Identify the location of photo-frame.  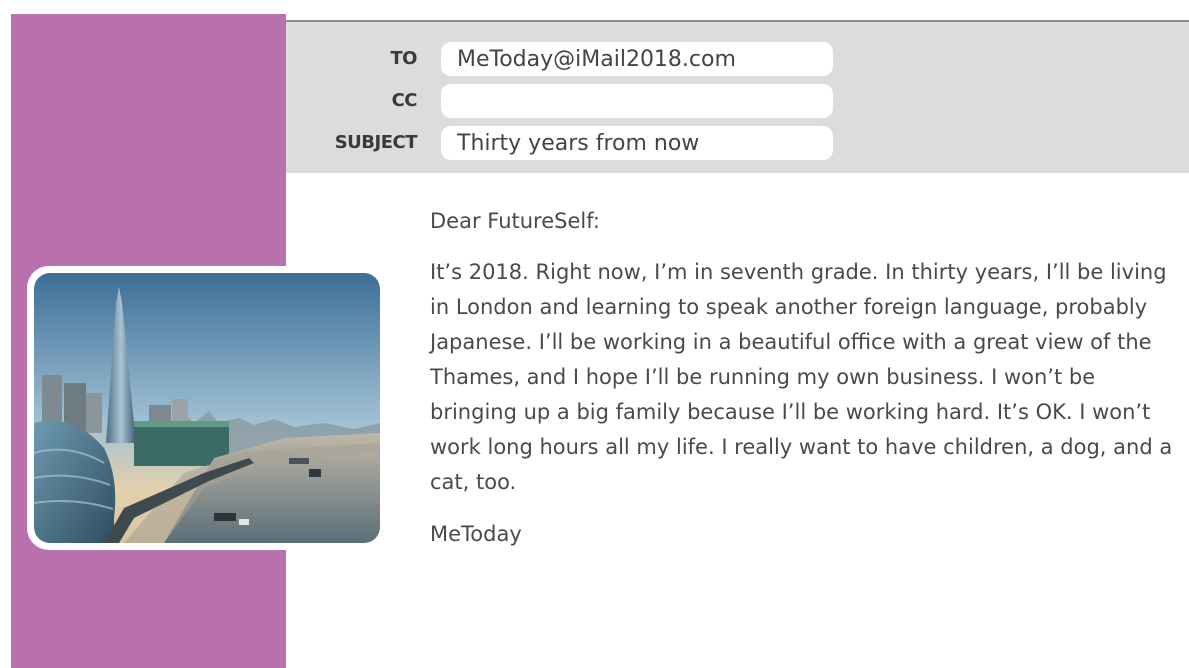
(207, 408).